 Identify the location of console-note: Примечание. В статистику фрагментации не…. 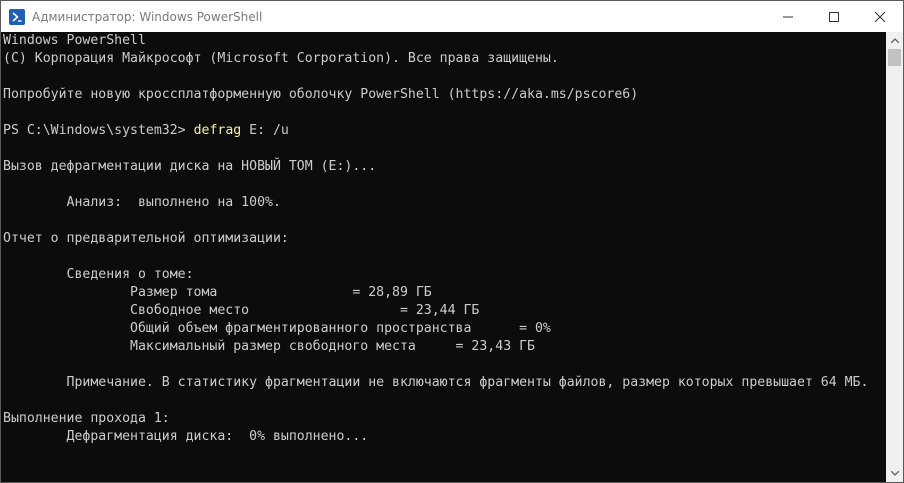
(436, 382).